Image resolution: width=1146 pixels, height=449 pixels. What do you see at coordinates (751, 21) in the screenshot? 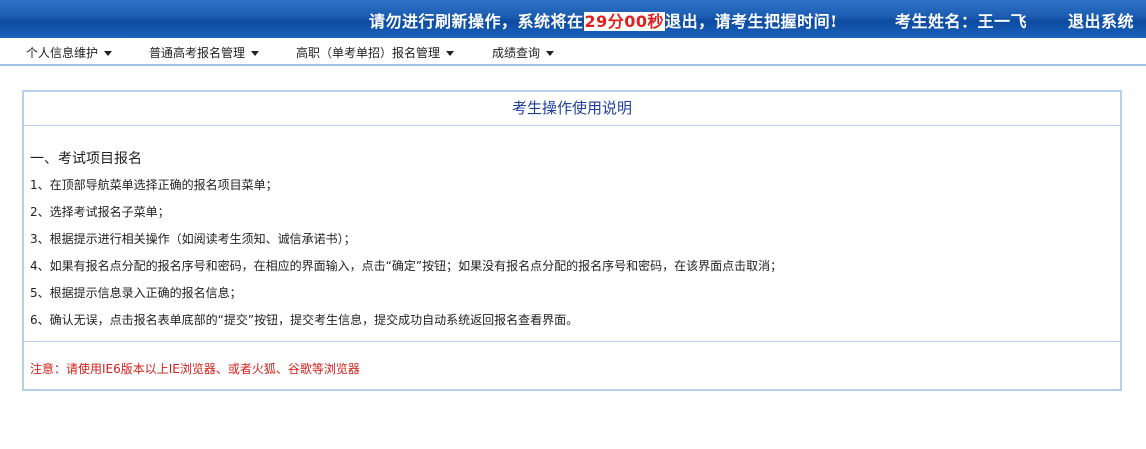
I see `notice-suffix: 退出，请考生把握时间!` at bounding box center [751, 21].